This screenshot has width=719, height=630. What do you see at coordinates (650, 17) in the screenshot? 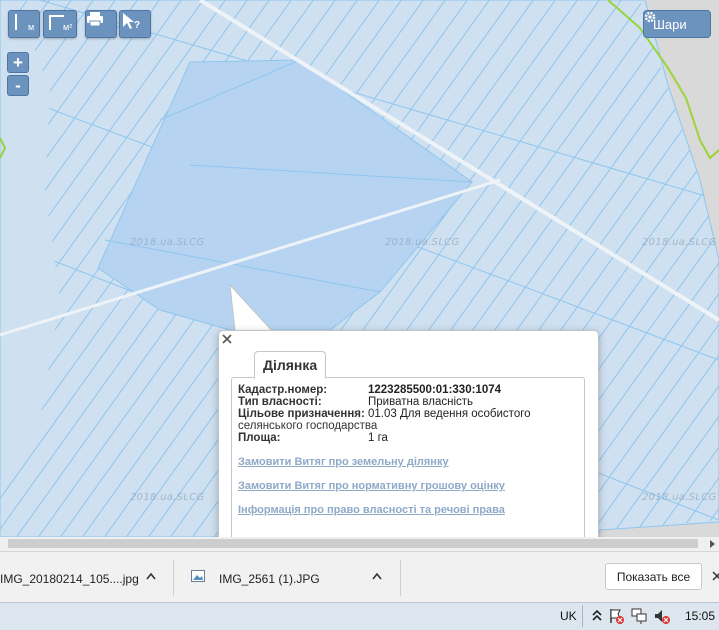
I see `gear-icon` at bounding box center [650, 17].